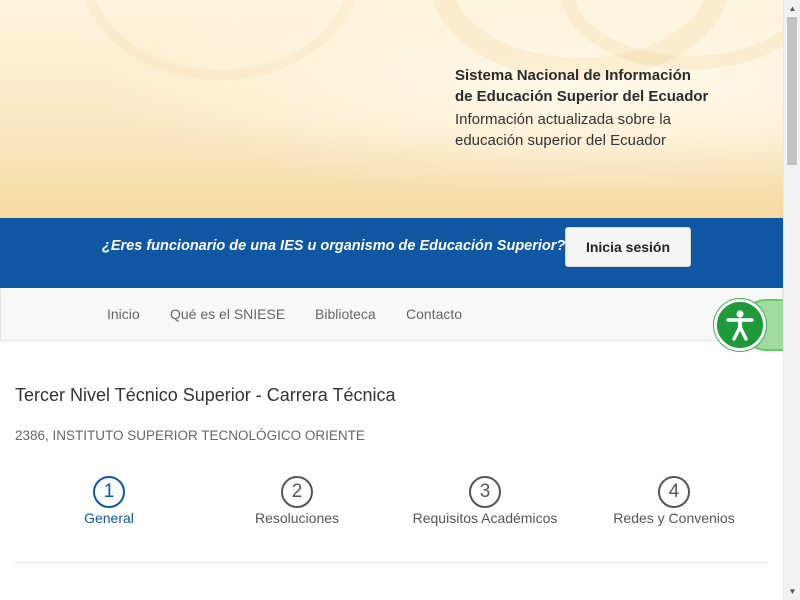 This screenshot has height=600, width=800. I want to click on site-subtitle-line1: Información actualizada sobre la, so click(563, 119).